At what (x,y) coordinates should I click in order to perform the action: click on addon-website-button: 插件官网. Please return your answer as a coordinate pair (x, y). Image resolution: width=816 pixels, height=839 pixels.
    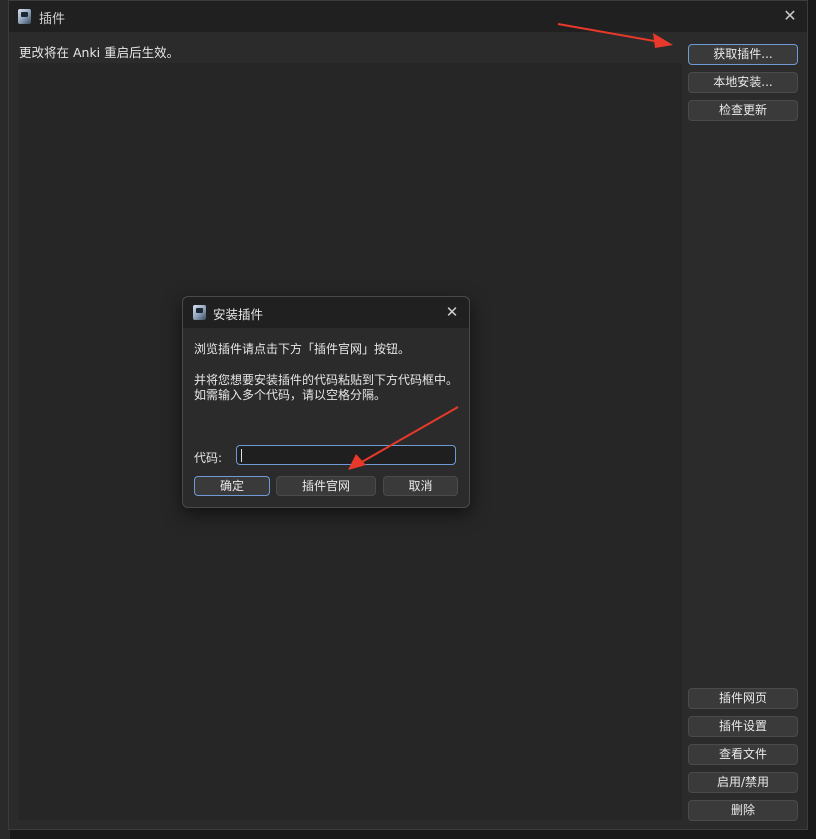
    Looking at the image, I should click on (326, 486).